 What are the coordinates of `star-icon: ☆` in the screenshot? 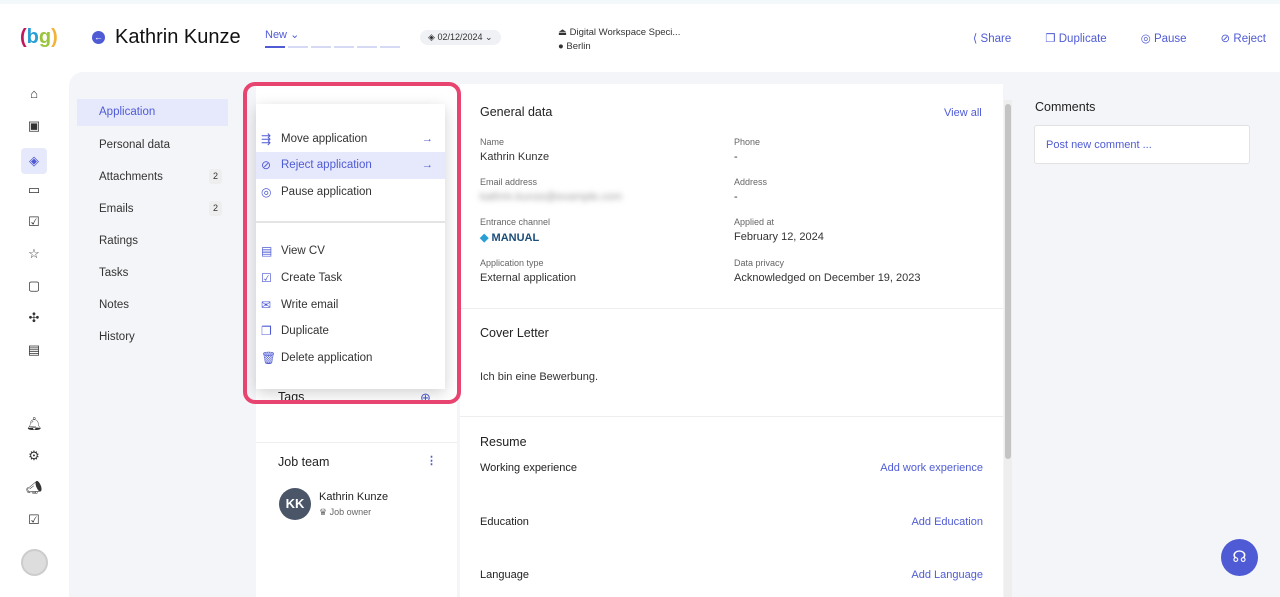 It's located at (34, 254).